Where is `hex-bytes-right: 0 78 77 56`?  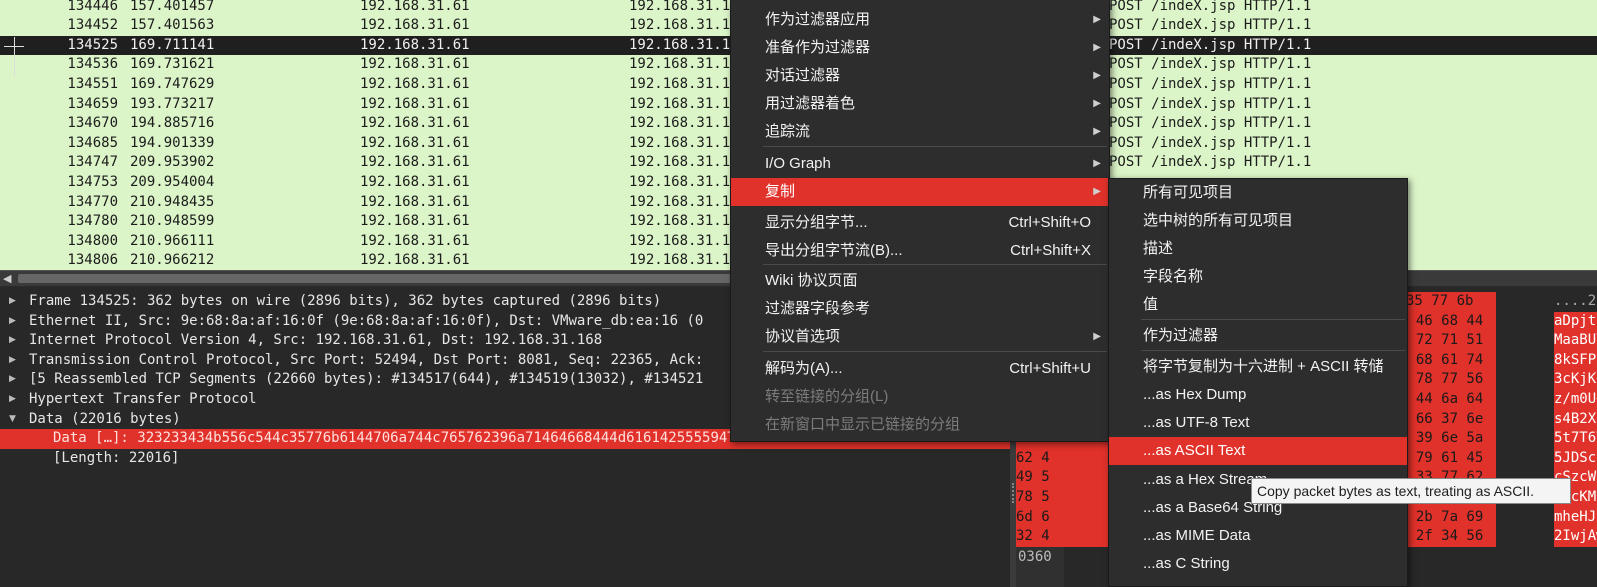
hex-bytes-right: 0 78 77 56 is located at coordinates (1441, 379).